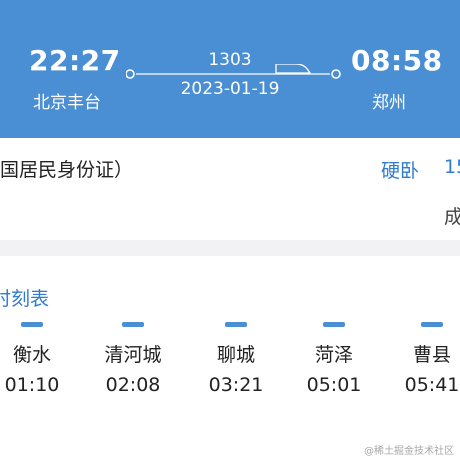  I want to click on departure-time: 22:27, so click(75, 60).